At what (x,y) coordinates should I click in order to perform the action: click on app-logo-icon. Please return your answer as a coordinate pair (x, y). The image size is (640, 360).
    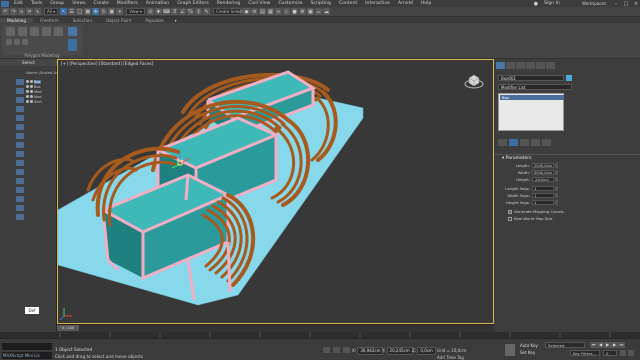
    Looking at the image, I should click on (5, 3).